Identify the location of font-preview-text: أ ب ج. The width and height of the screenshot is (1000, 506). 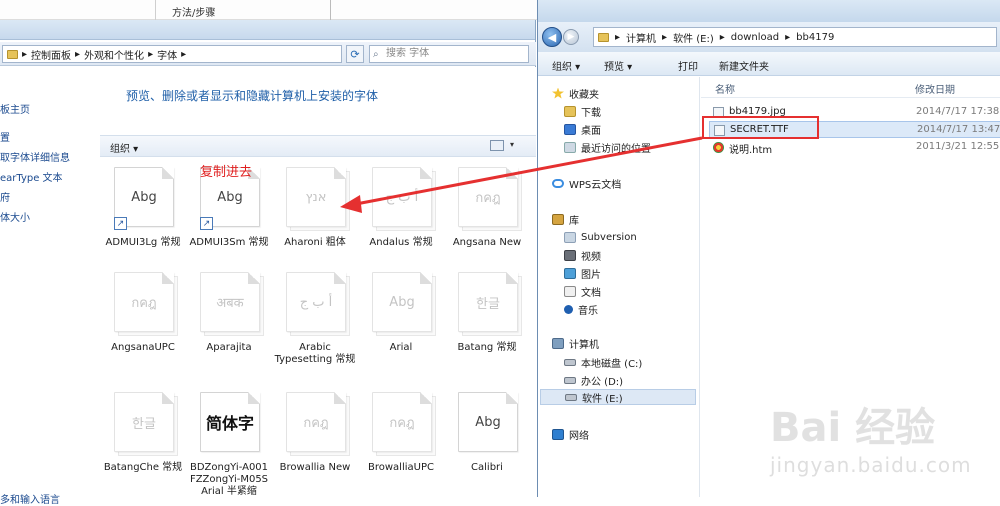
(316, 302).